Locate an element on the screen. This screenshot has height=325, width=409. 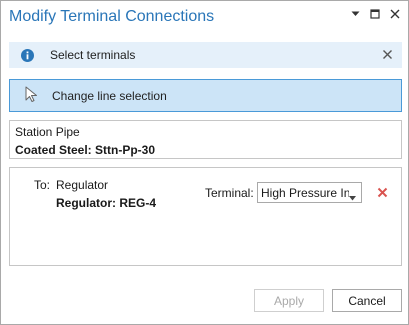
info-icon is located at coordinates (27, 55).